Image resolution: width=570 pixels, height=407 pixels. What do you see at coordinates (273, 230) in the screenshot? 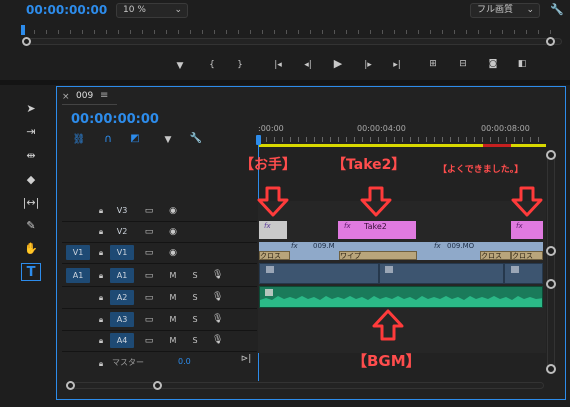
I see `clip-v2-ote: fx` at bounding box center [273, 230].